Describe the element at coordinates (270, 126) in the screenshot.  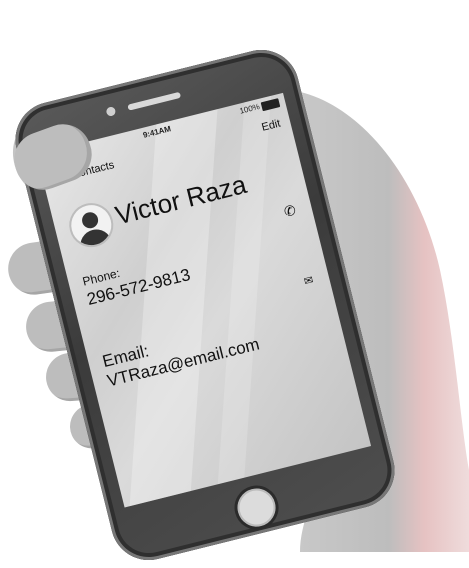
I see `edit-button: Edit` at that location.